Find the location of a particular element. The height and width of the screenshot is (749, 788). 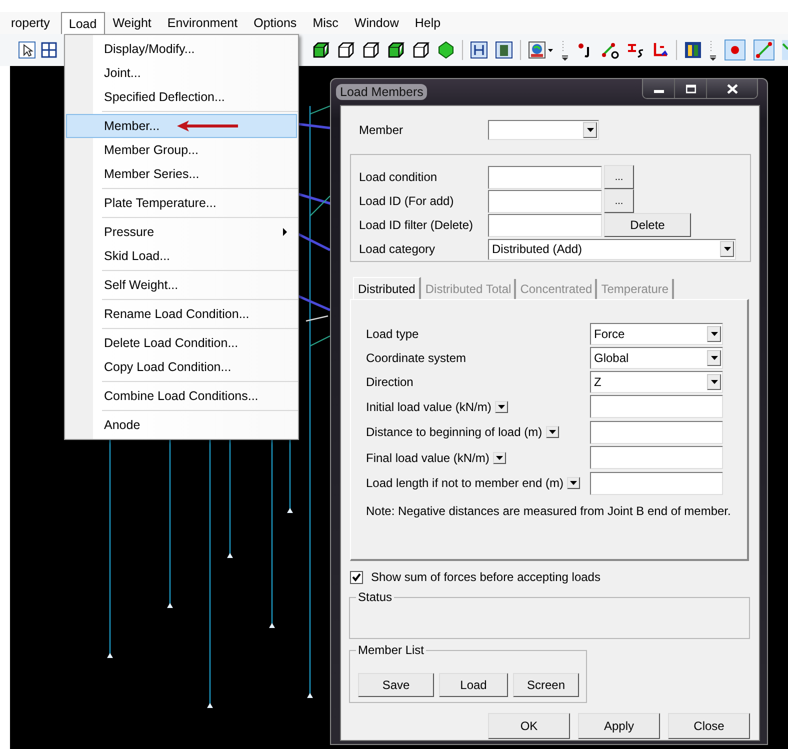

globe-icon is located at coordinates (541, 50).